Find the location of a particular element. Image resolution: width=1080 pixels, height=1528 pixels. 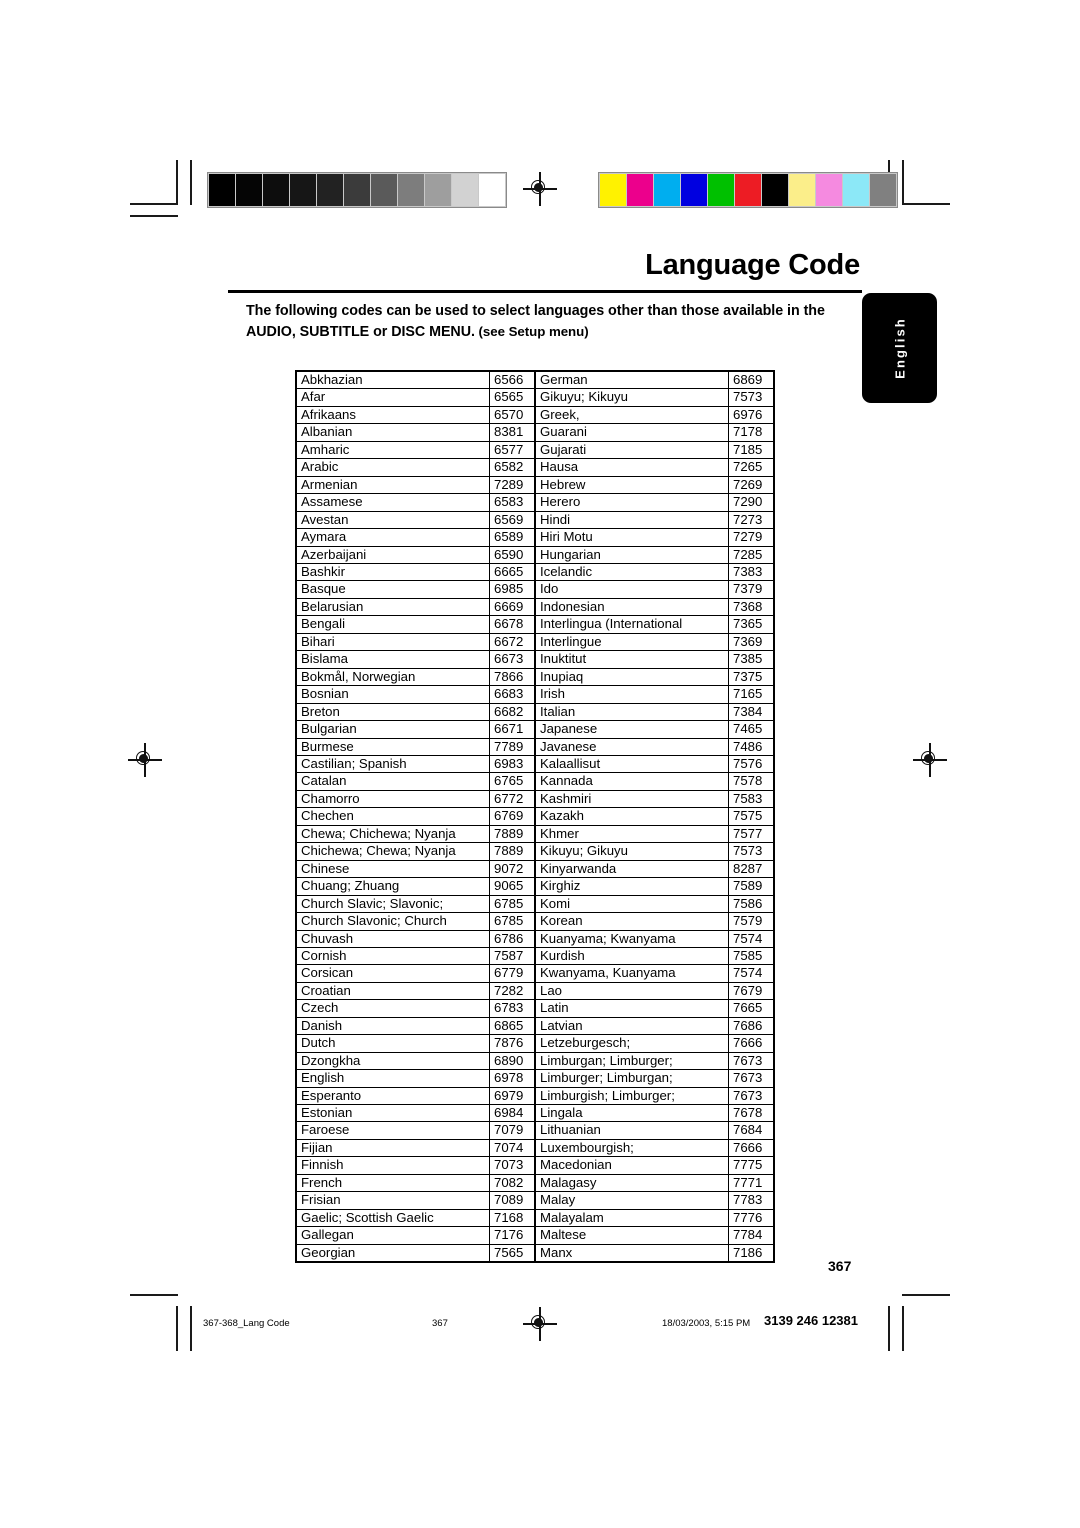

language-name-cell: Assamese is located at coordinates (392, 502).